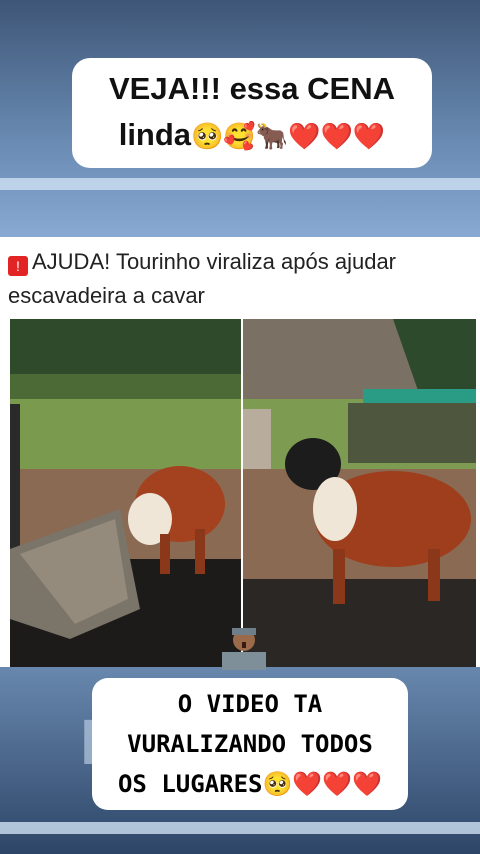 The height and width of the screenshot is (854, 480). What do you see at coordinates (155, 134) in the screenshot?
I see `top-caption-text: linda` at bounding box center [155, 134].